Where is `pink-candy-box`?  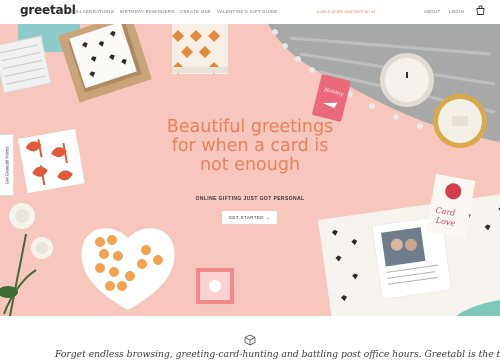 pink-candy-box is located at coordinates (215, 286).